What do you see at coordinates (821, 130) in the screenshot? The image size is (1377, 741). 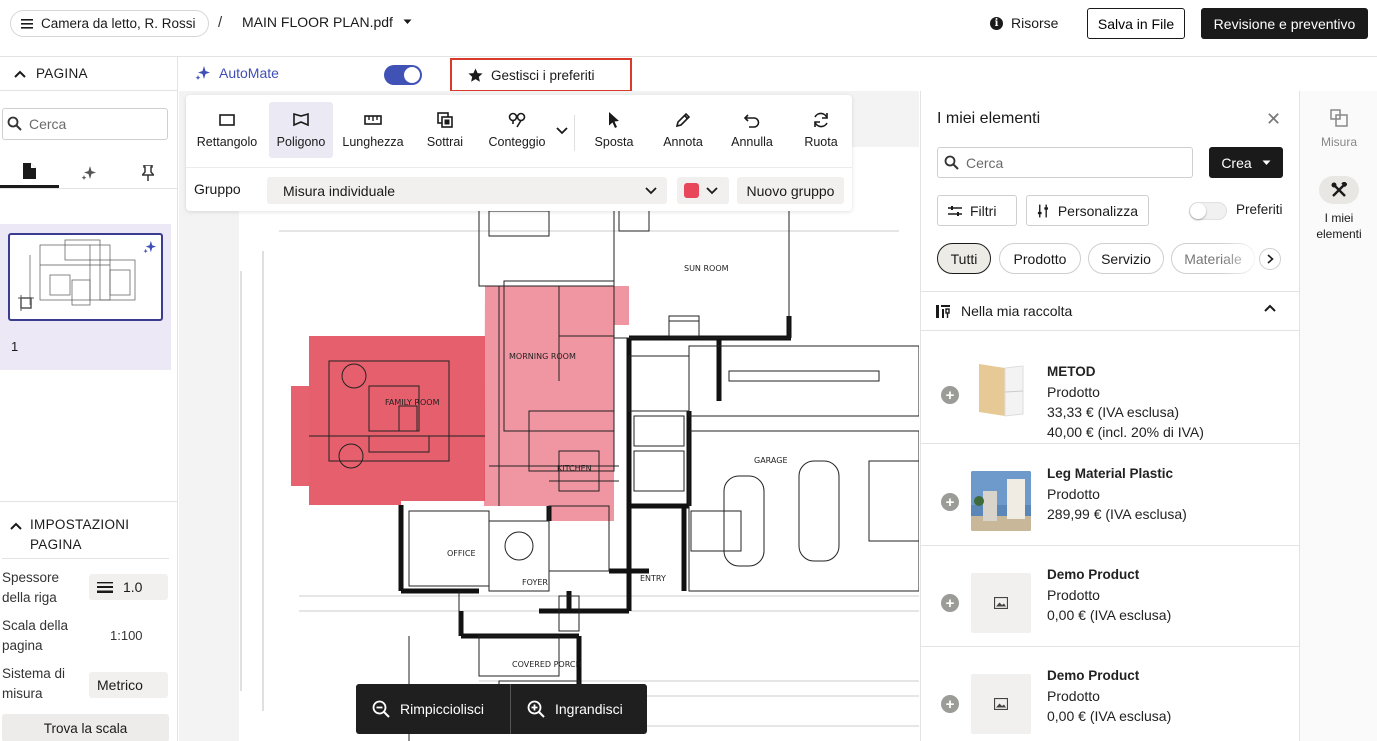 I see `tool-rotate: Ruota` at bounding box center [821, 130].